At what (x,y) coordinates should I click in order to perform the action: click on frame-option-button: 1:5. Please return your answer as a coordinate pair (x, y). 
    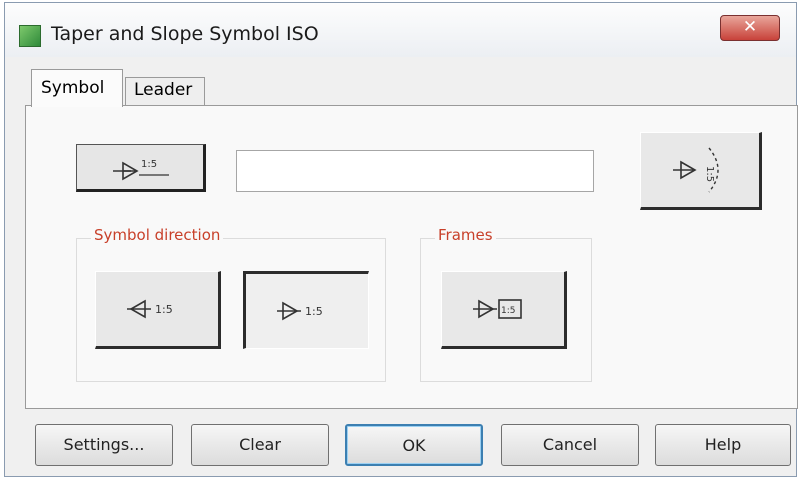
    Looking at the image, I should click on (504, 310).